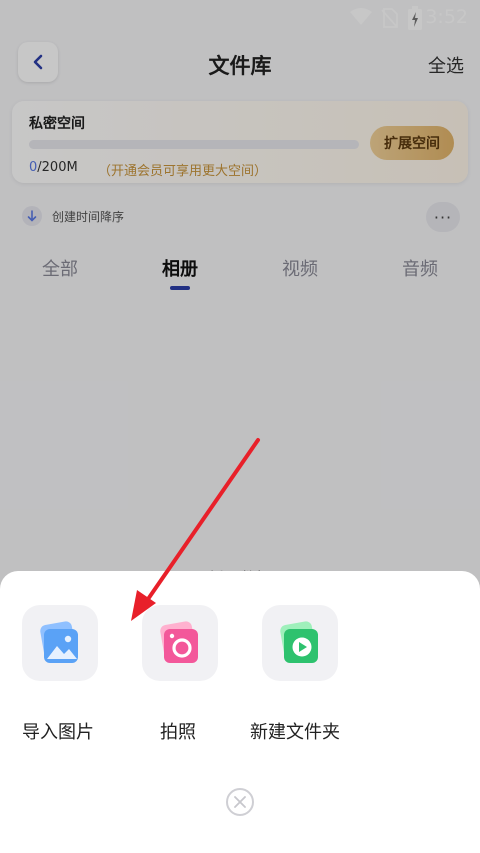  What do you see at coordinates (60, 643) in the screenshot?
I see `image-icon` at bounding box center [60, 643].